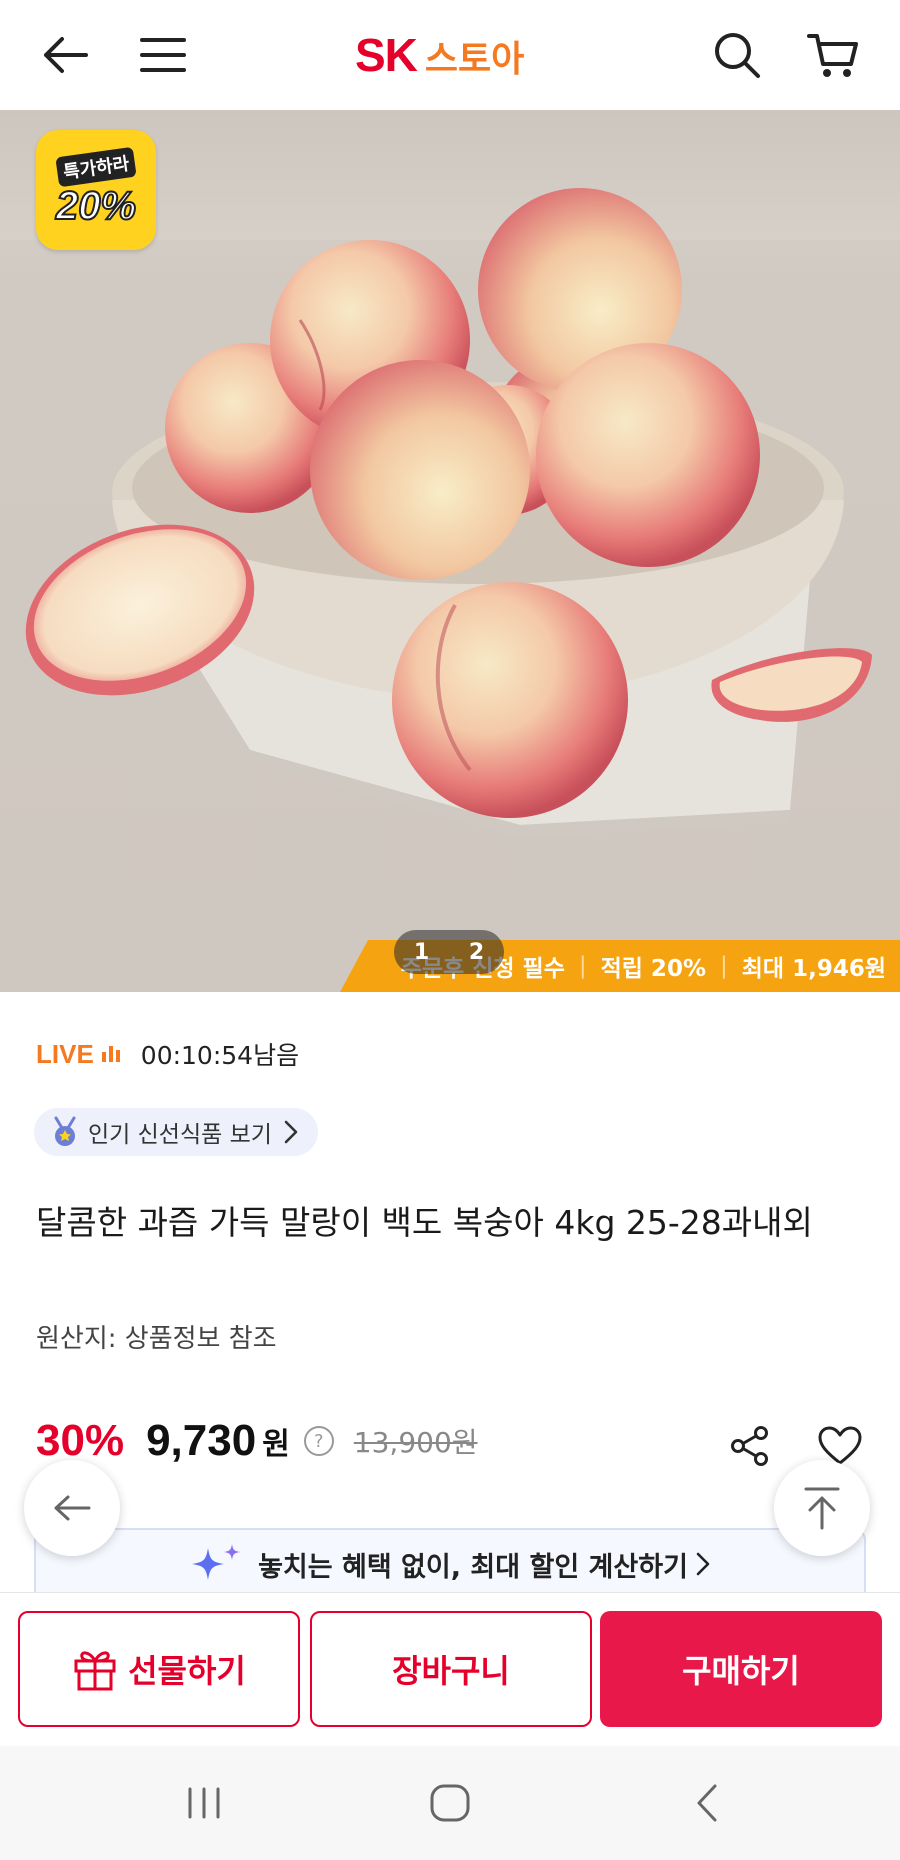 Image resolution: width=900 pixels, height=1860 pixels. I want to click on carousel-pager: 1 2, so click(449, 952).